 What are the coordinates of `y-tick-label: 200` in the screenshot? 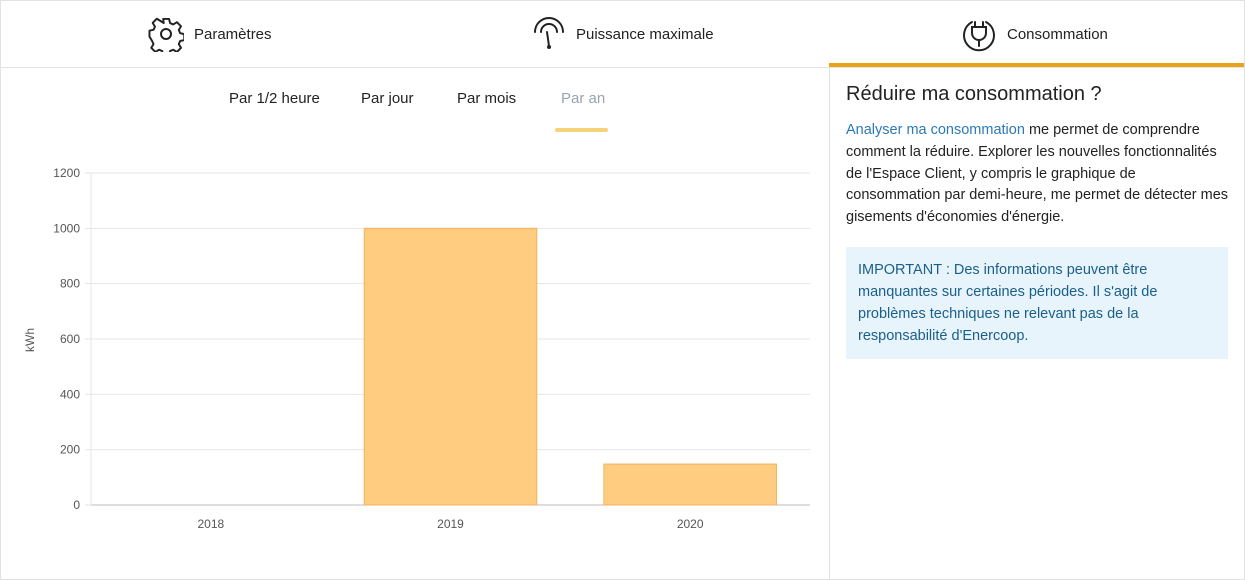 It's located at (70, 450).